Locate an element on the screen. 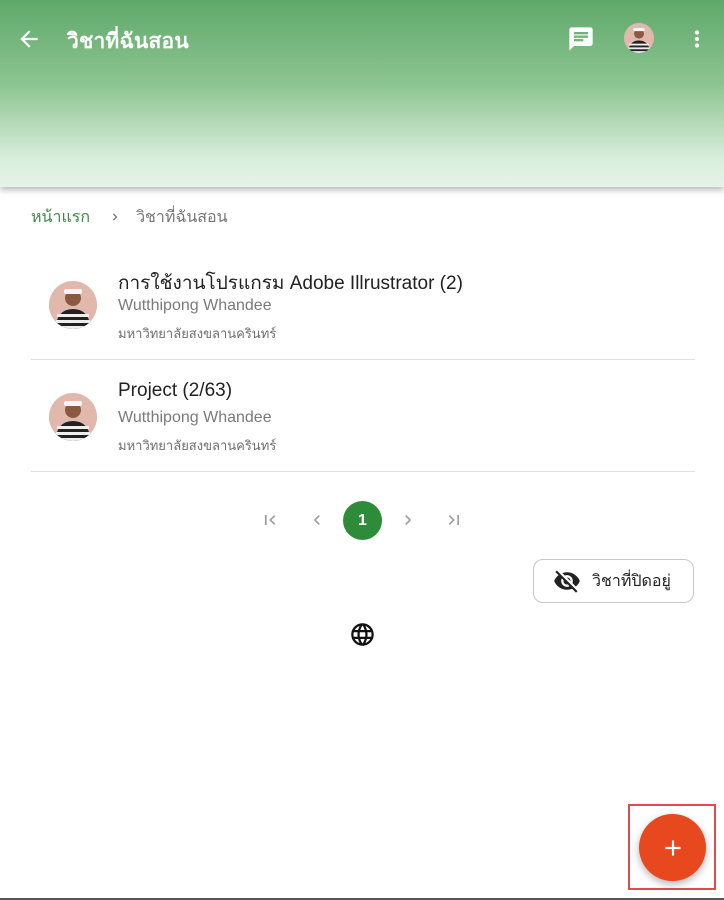 Image resolution: width=724 pixels, height=900 pixels. breadcrumb-current: วิชาที่ฉันสอน is located at coordinates (182, 217).